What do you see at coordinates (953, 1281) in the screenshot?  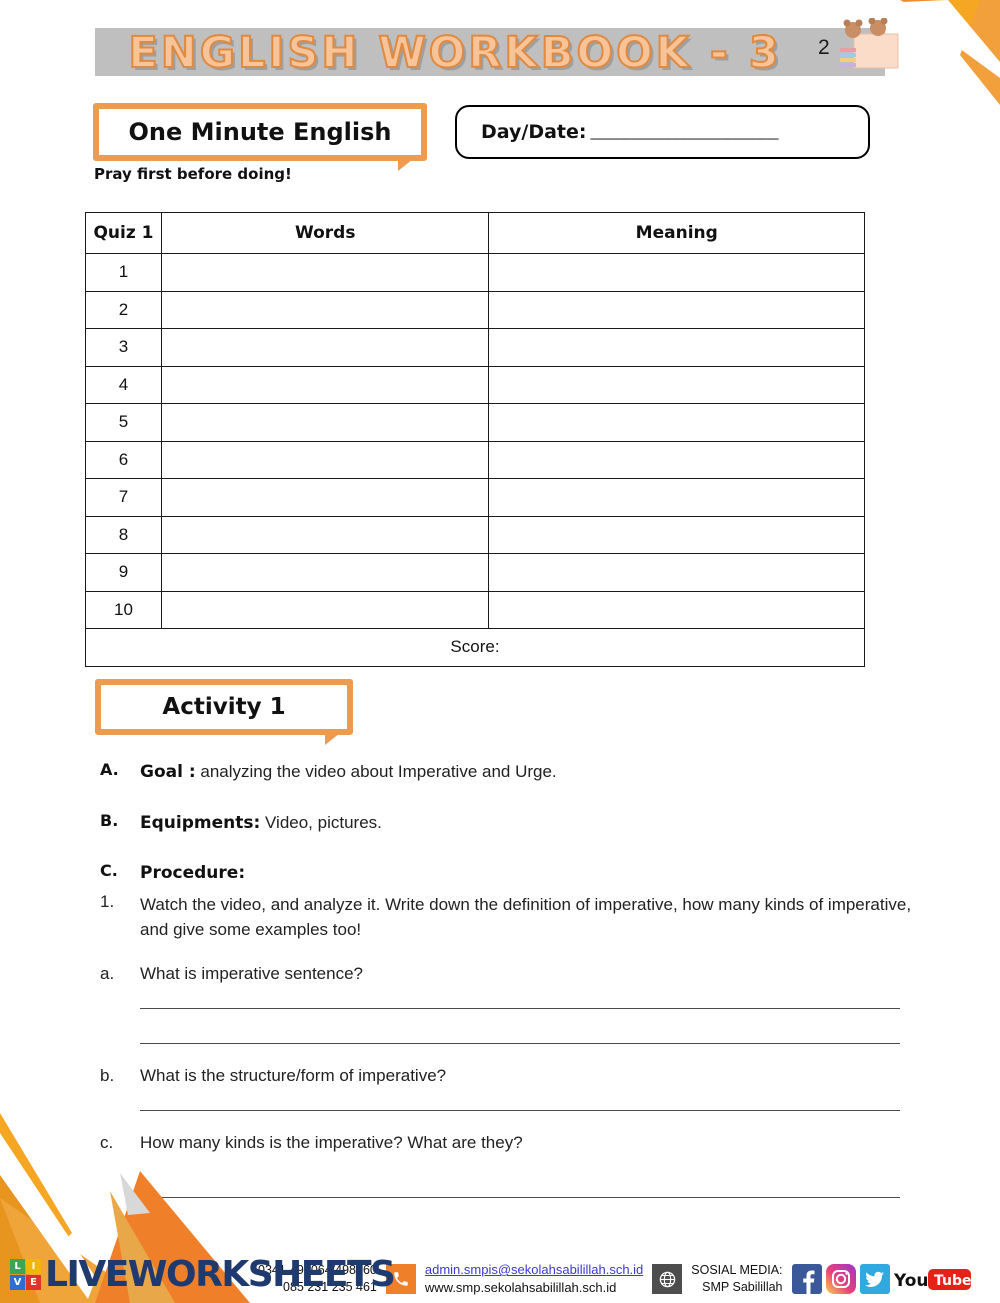 I see `svg-text: Tube` at bounding box center [953, 1281].